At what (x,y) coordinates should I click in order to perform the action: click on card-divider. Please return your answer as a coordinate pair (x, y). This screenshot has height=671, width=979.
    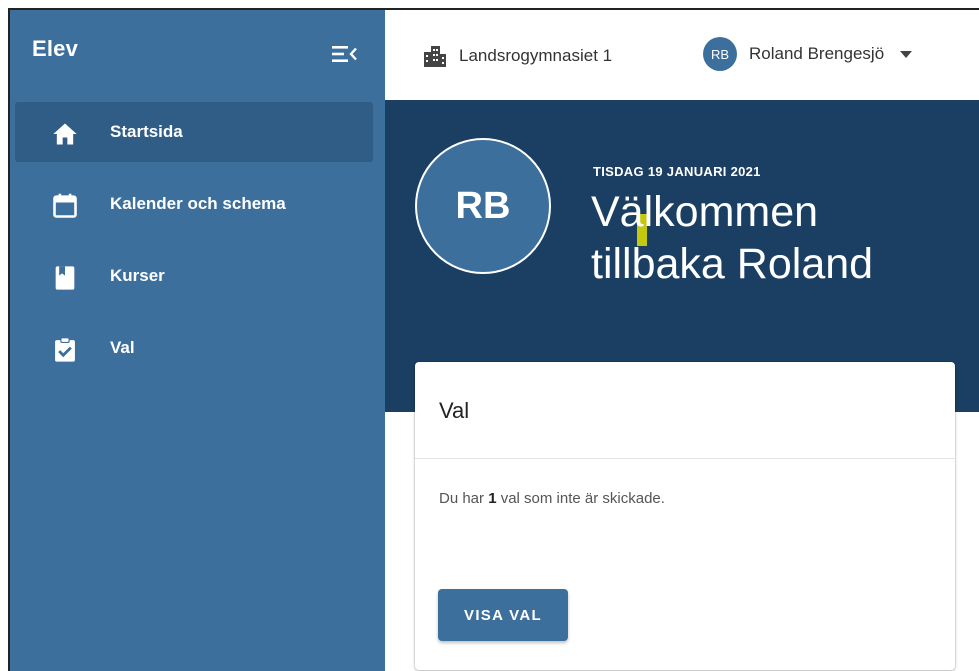
    Looking at the image, I should click on (685, 458).